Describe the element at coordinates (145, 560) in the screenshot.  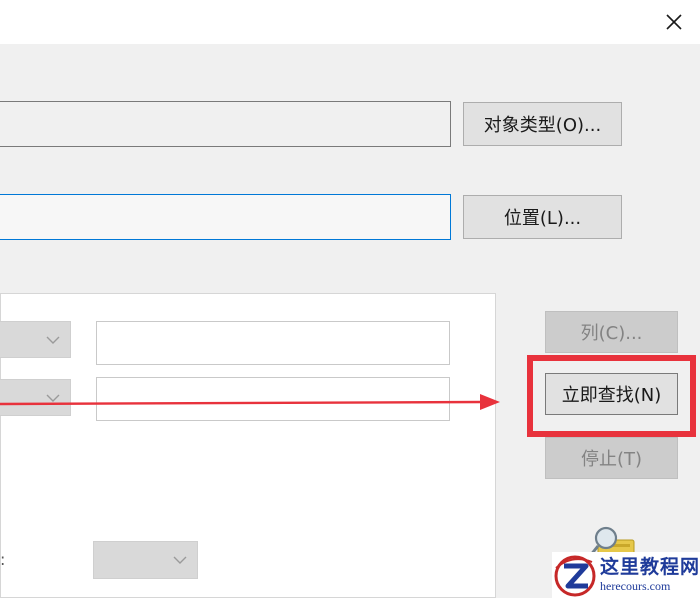
I see `days-since-logon-combo` at that location.